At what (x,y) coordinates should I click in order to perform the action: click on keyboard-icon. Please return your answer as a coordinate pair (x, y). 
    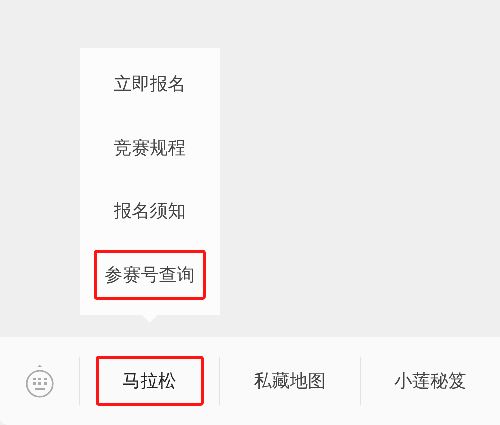
    Looking at the image, I should click on (39, 381).